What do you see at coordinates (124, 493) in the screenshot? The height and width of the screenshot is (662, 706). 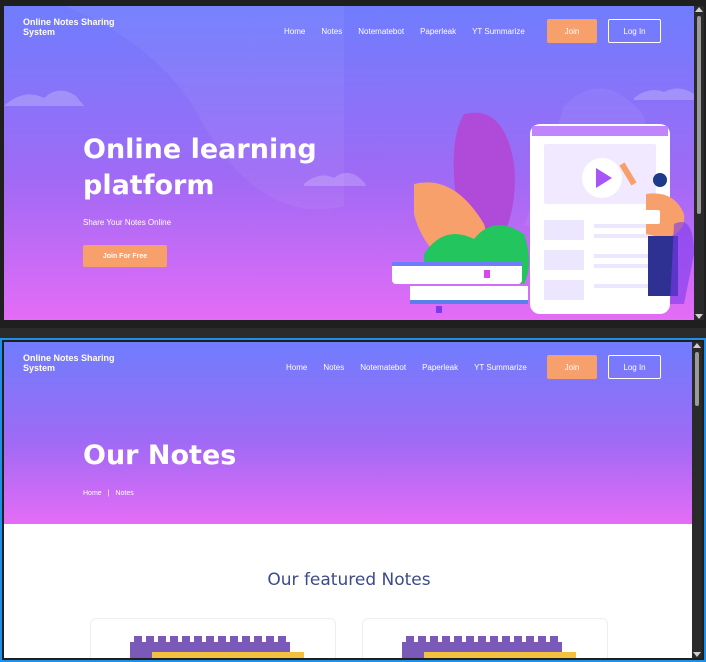 I see `breadcrumb-current: Notes` at bounding box center [124, 493].